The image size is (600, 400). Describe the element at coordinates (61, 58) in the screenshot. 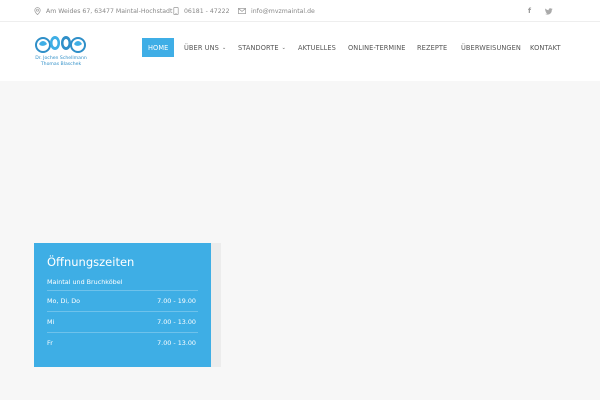

I see `logo-name-1: Dr. Jochen Schellmann` at that location.